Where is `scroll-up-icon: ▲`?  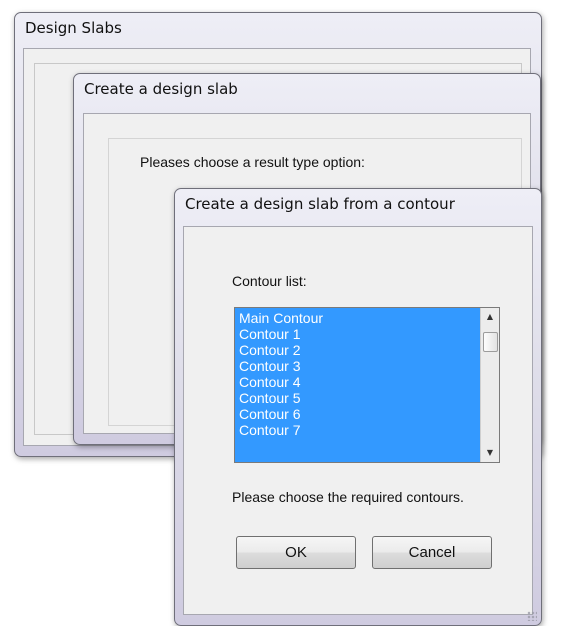
scroll-up-icon: ▲ is located at coordinates (490, 317).